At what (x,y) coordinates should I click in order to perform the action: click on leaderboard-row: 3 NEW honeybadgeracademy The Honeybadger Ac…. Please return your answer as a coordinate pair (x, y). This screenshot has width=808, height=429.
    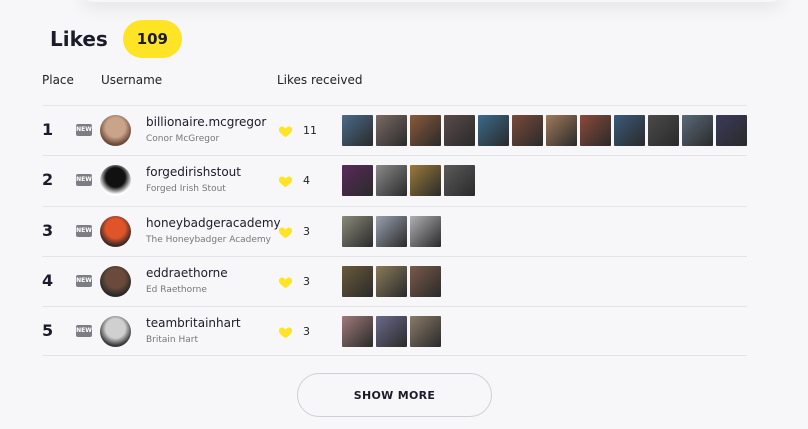
    Looking at the image, I should click on (394, 231).